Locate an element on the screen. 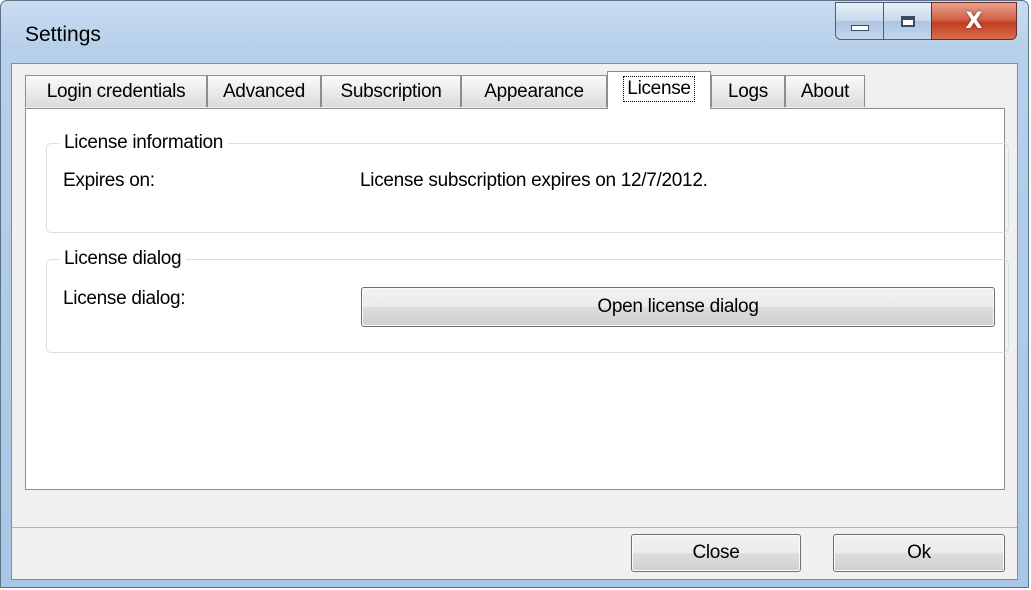  group-legend: License information is located at coordinates (144, 143).